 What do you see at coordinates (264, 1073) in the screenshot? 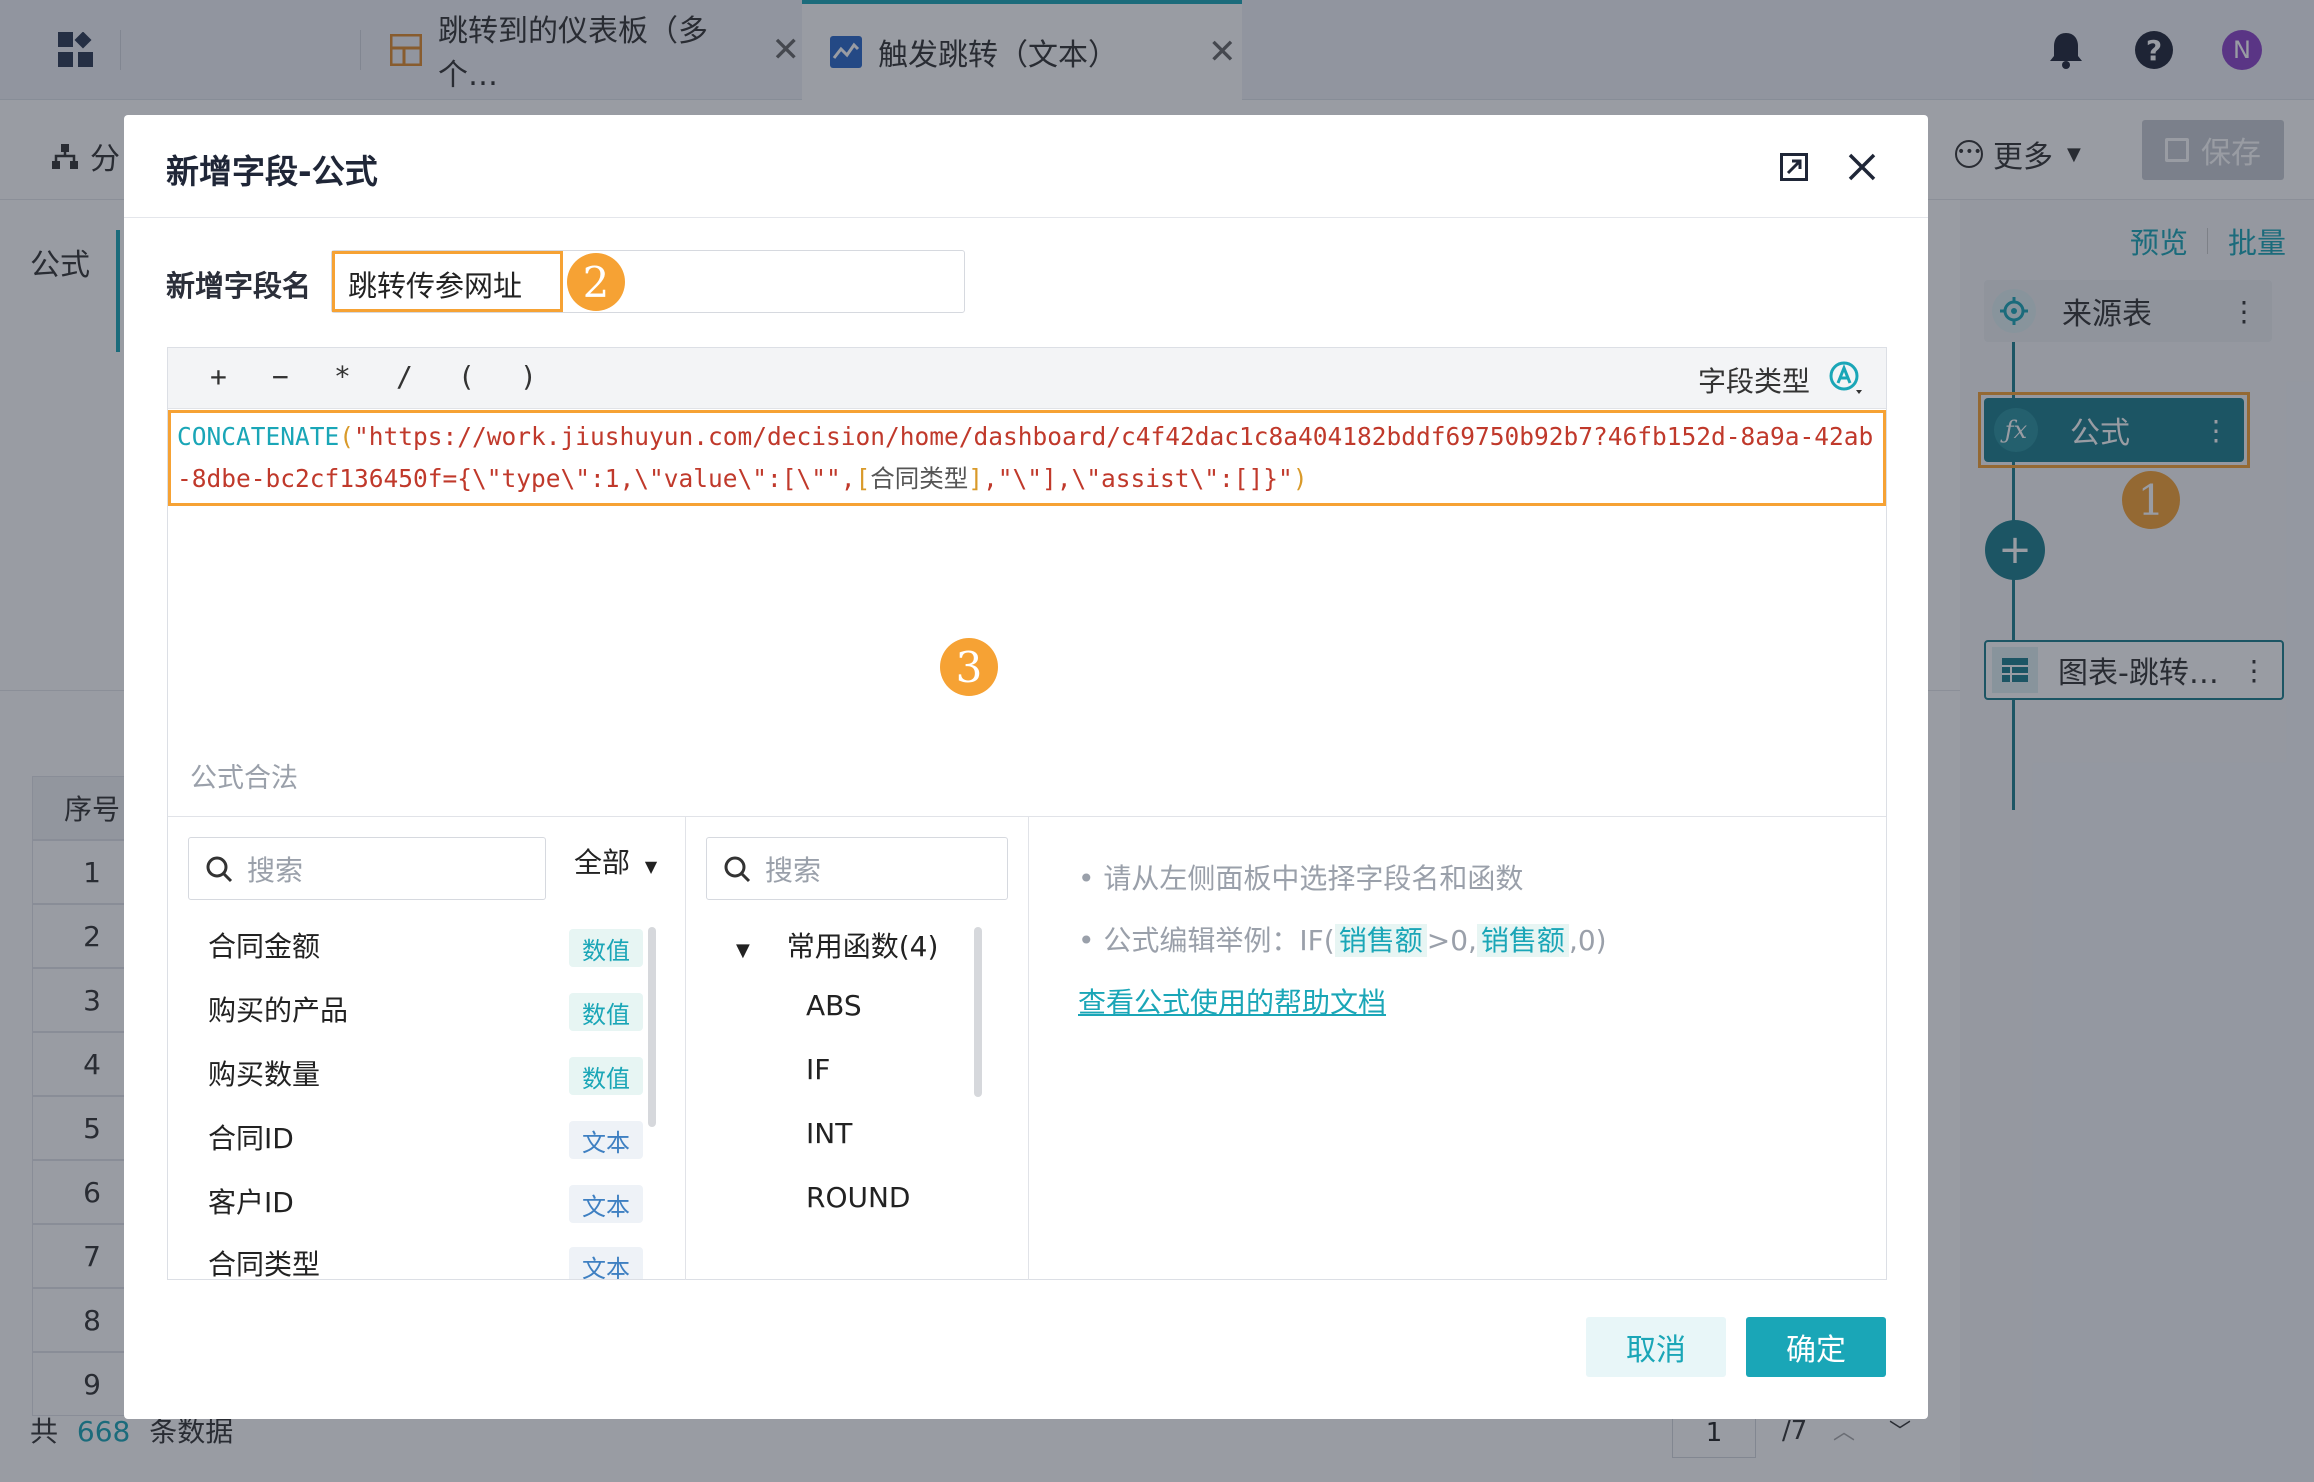
I see `field-item: 购买数量` at bounding box center [264, 1073].